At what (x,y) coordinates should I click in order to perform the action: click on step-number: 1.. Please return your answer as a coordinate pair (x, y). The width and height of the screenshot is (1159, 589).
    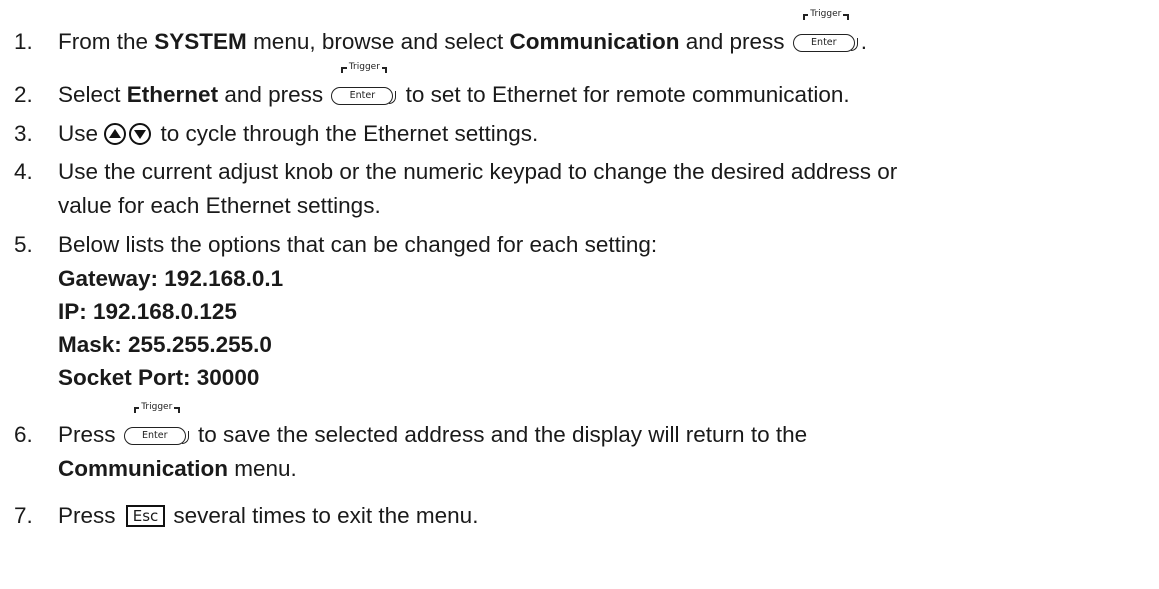
    Looking at the image, I should click on (23, 41).